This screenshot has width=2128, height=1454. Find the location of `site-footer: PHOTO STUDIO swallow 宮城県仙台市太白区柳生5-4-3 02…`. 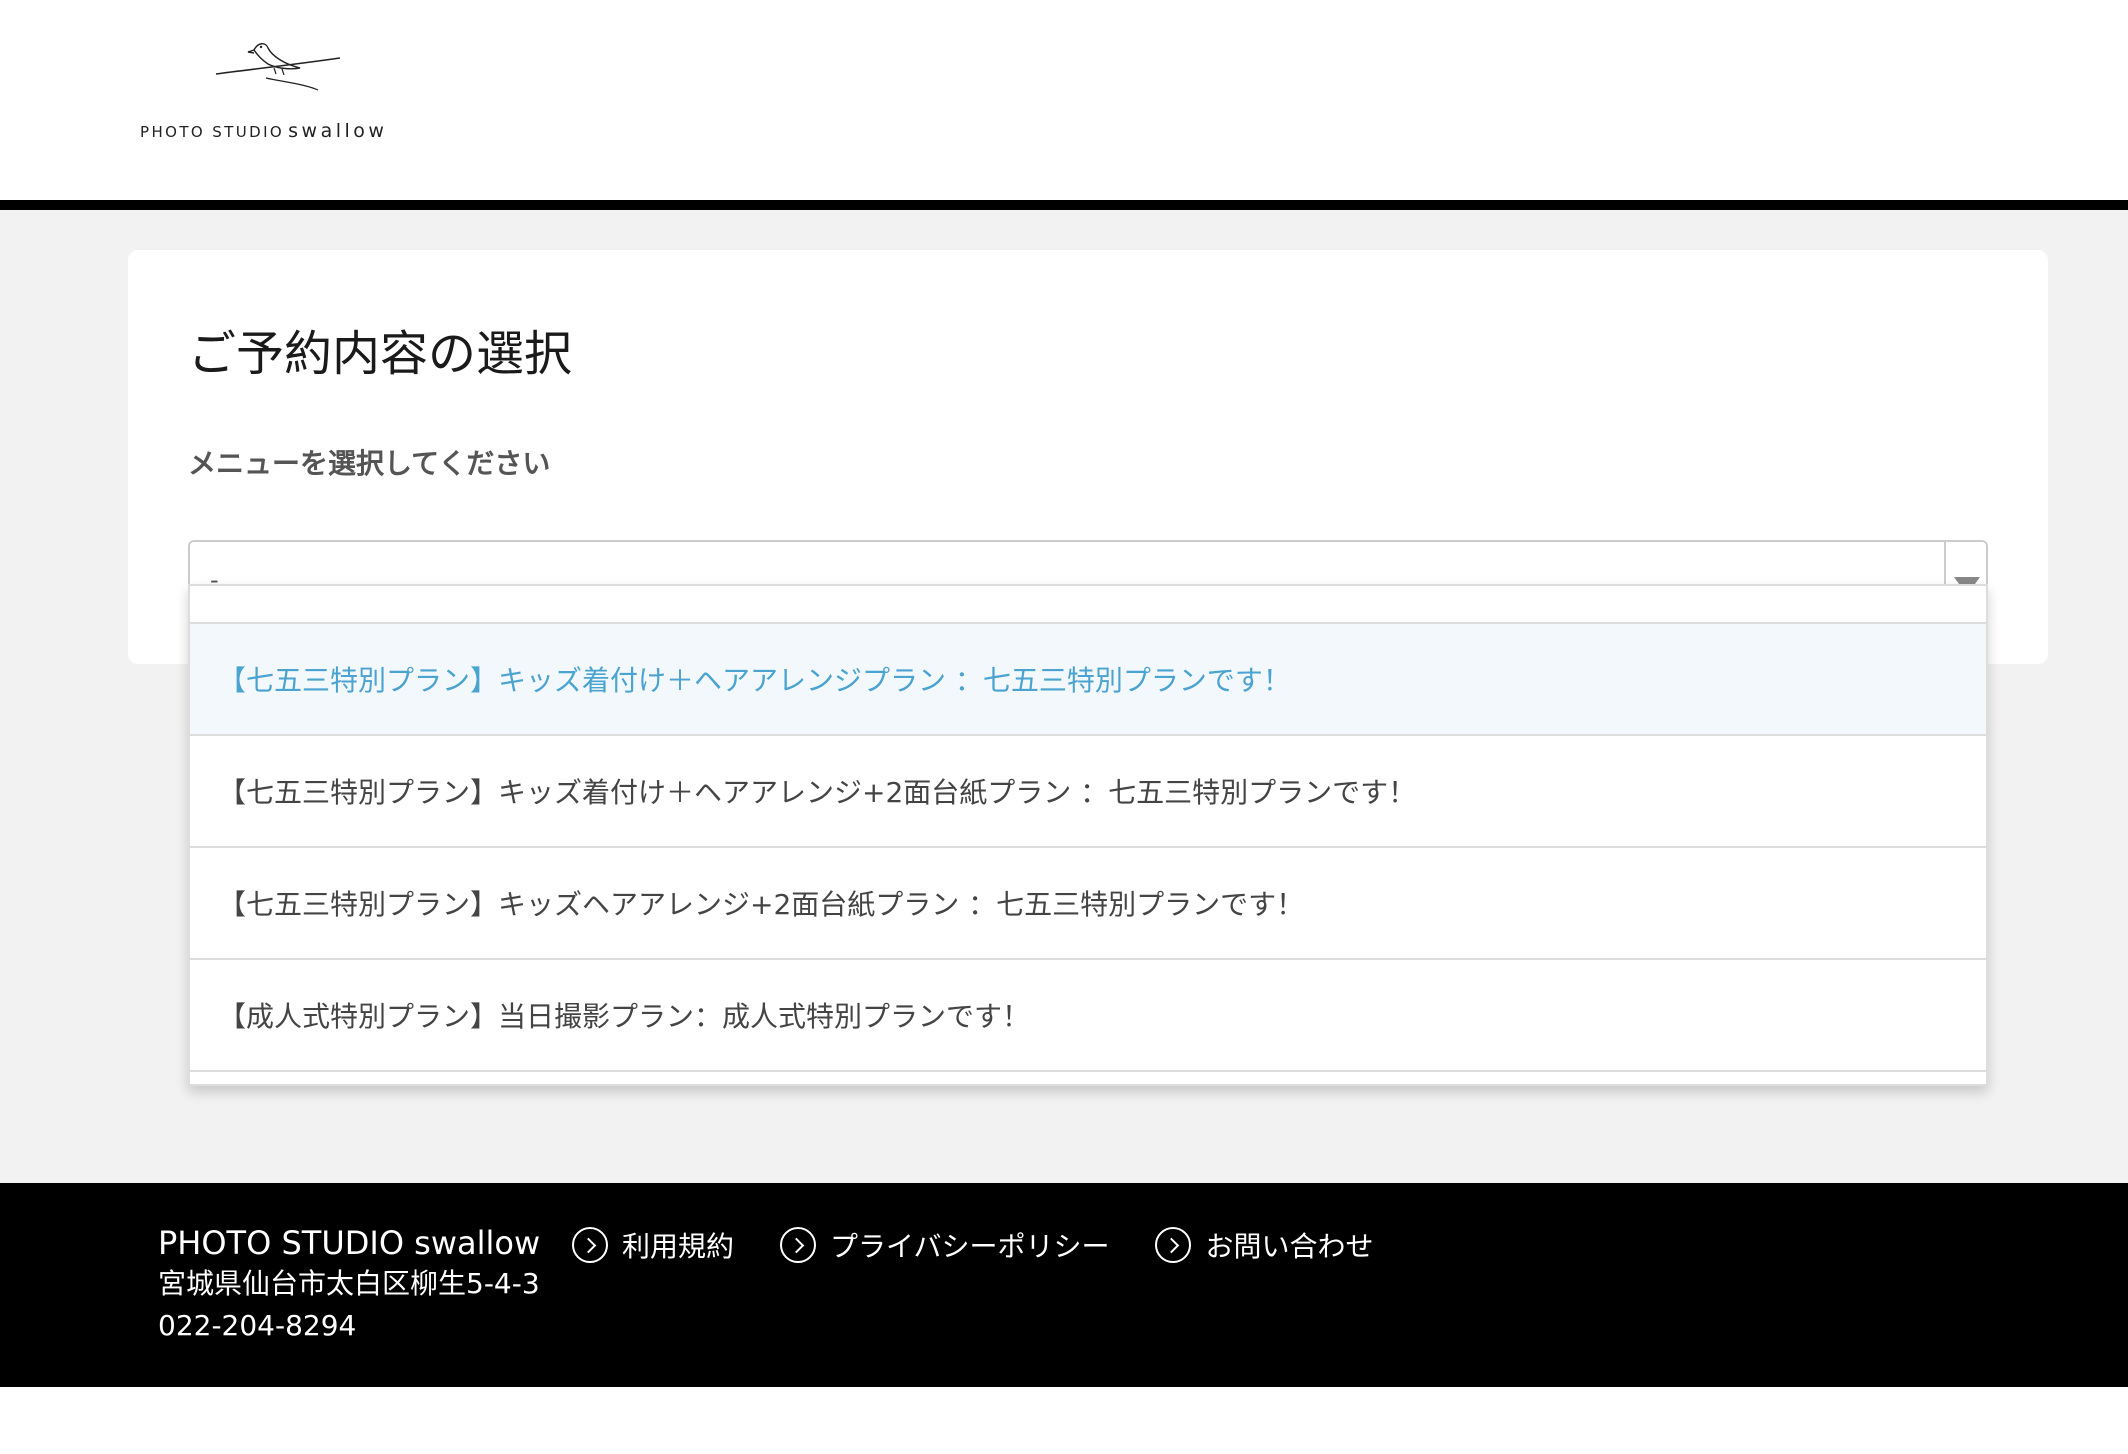

site-footer: PHOTO STUDIO swallow 宮城県仙台市太白区柳生5-4-3 02… is located at coordinates (1064, 1285).